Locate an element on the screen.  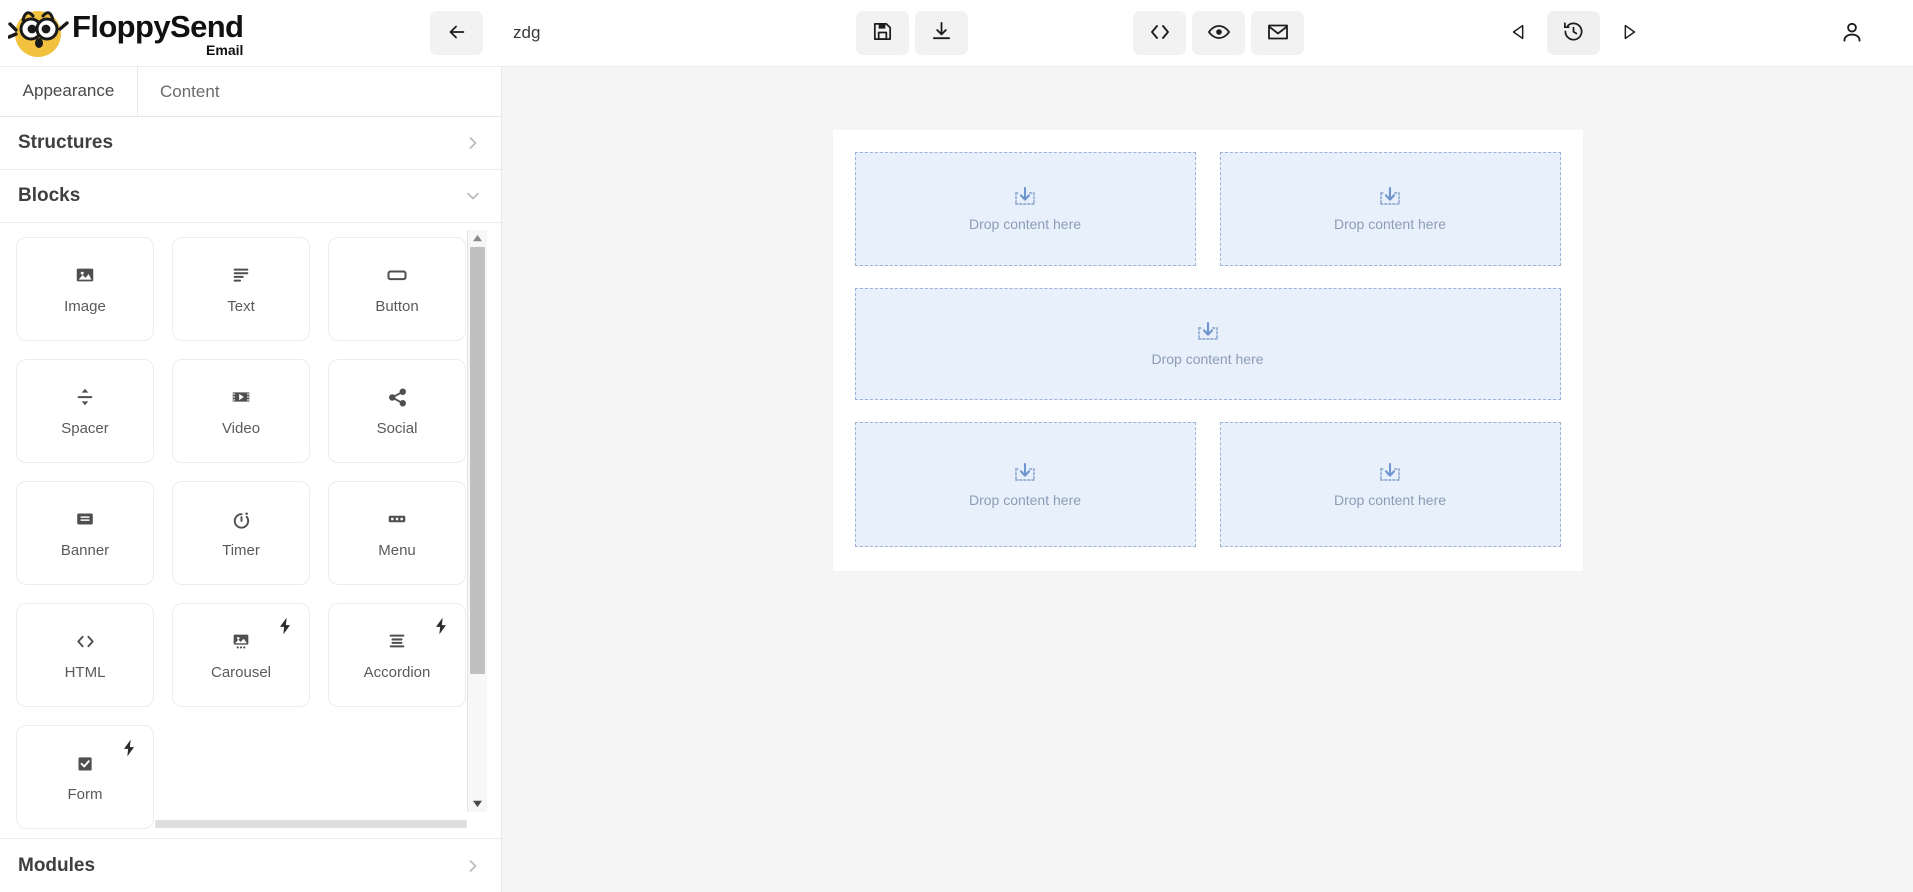
canvas-row: Drop content here Drop content here is located at coordinates (1207, 484).